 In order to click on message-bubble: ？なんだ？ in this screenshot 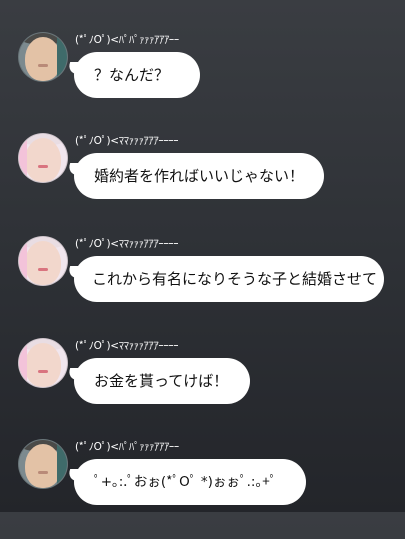, I will do `click(137, 75)`.